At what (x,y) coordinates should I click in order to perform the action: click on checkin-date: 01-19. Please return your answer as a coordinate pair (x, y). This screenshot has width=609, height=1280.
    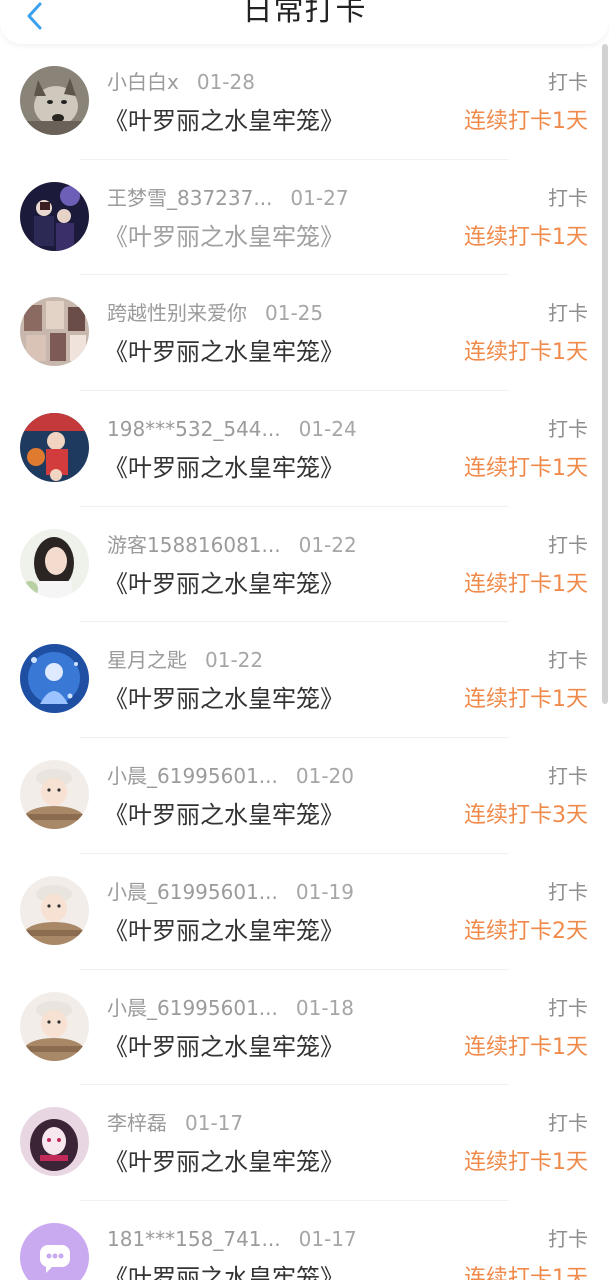
    Looking at the image, I should click on (324, 891).